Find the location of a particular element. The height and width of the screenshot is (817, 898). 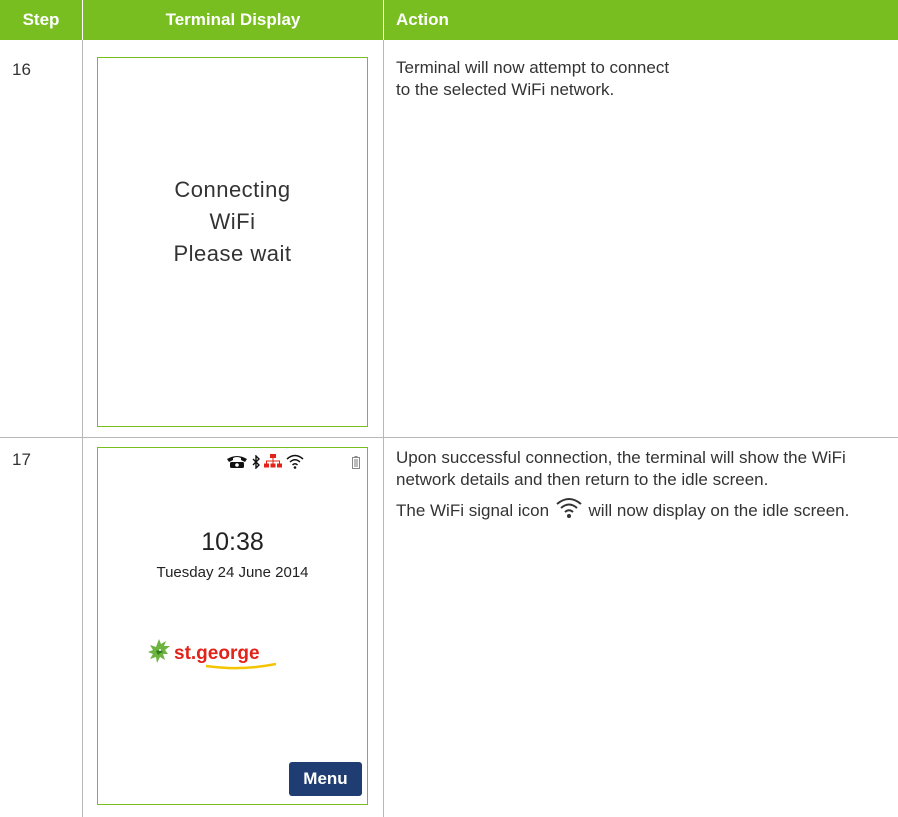

swoosh-icon is located at coordinates (241, 666).